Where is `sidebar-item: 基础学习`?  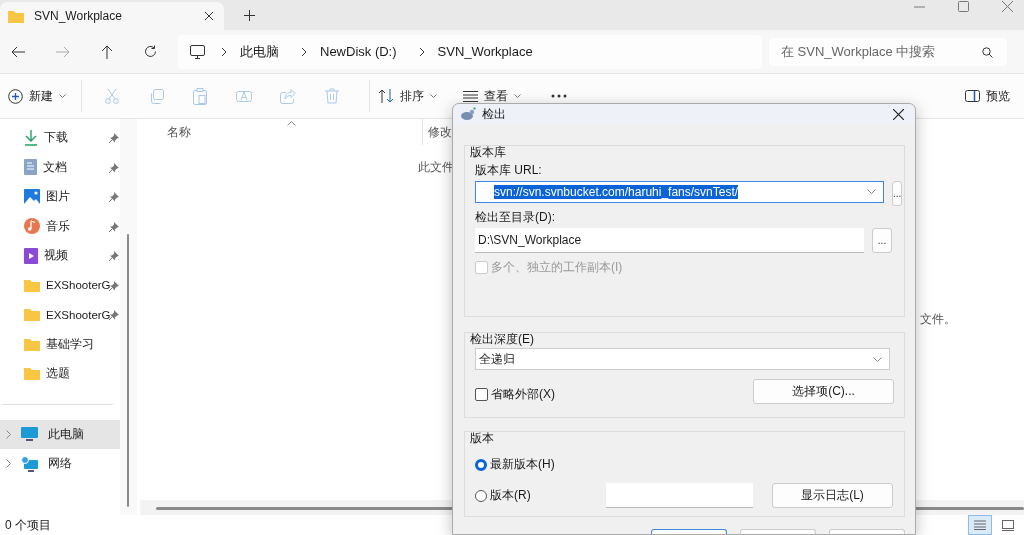
sidebar-item: 基础学习 is located at coordinates (60, 344).